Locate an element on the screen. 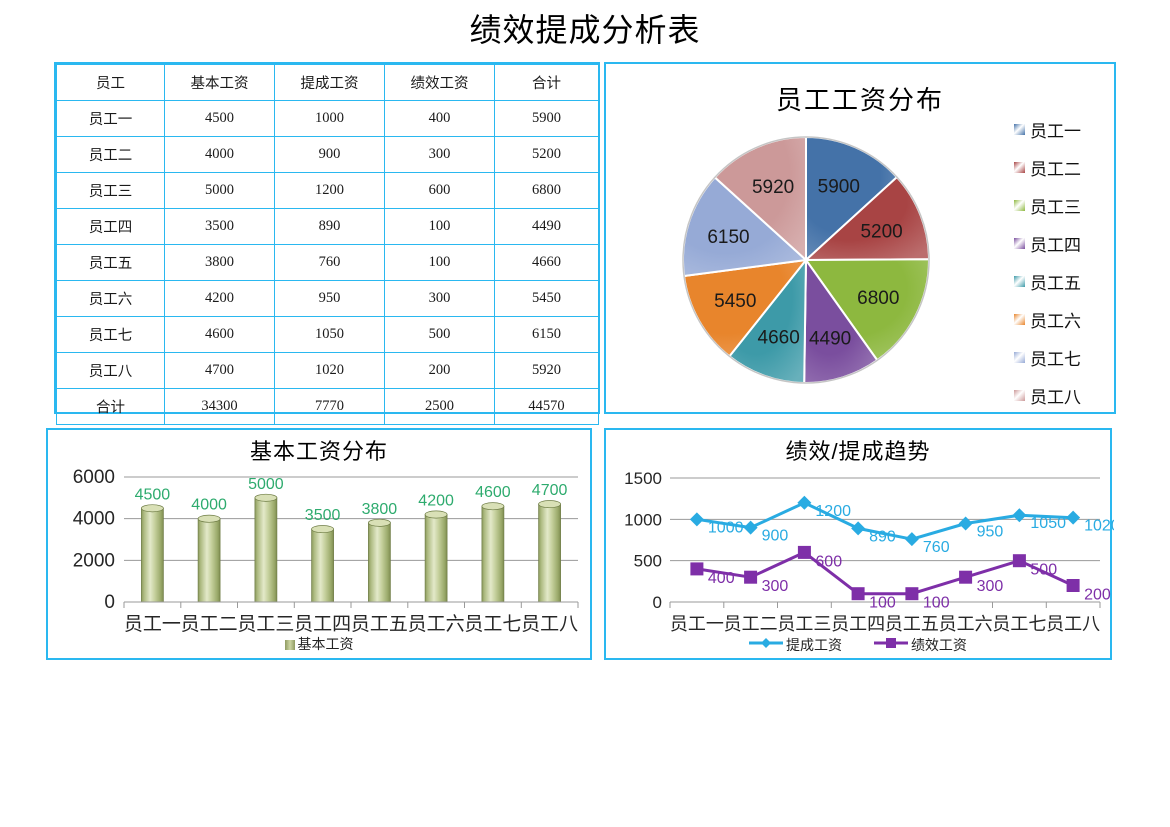  table-cell: 950 is located at coordinates (329, 298).